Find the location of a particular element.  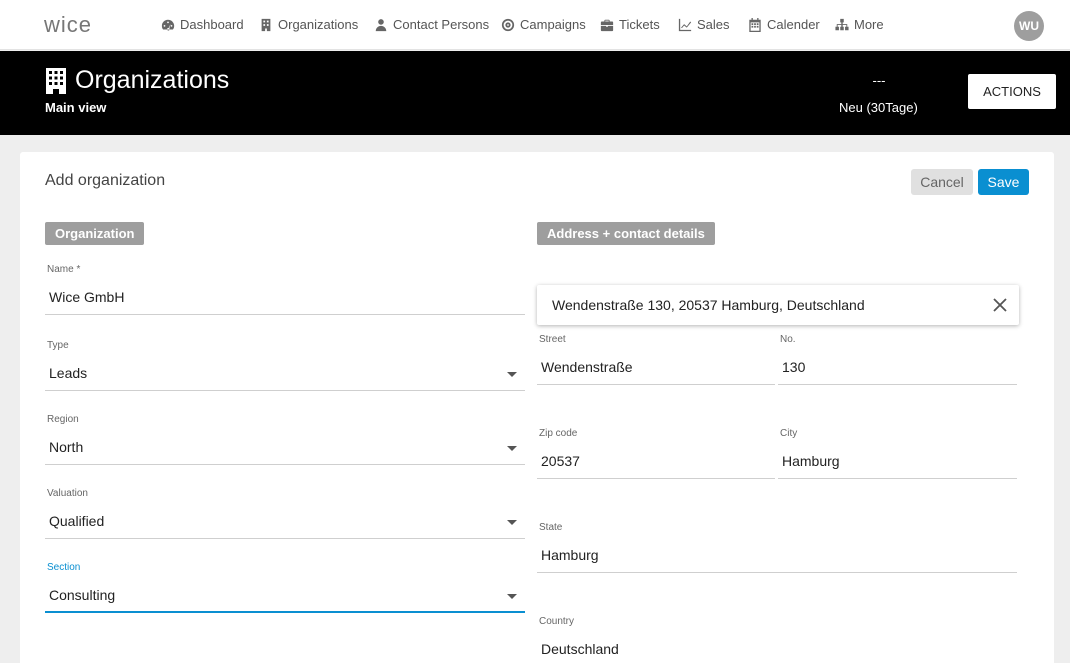

page-title: Organizations is located at coordinates (137, 80).